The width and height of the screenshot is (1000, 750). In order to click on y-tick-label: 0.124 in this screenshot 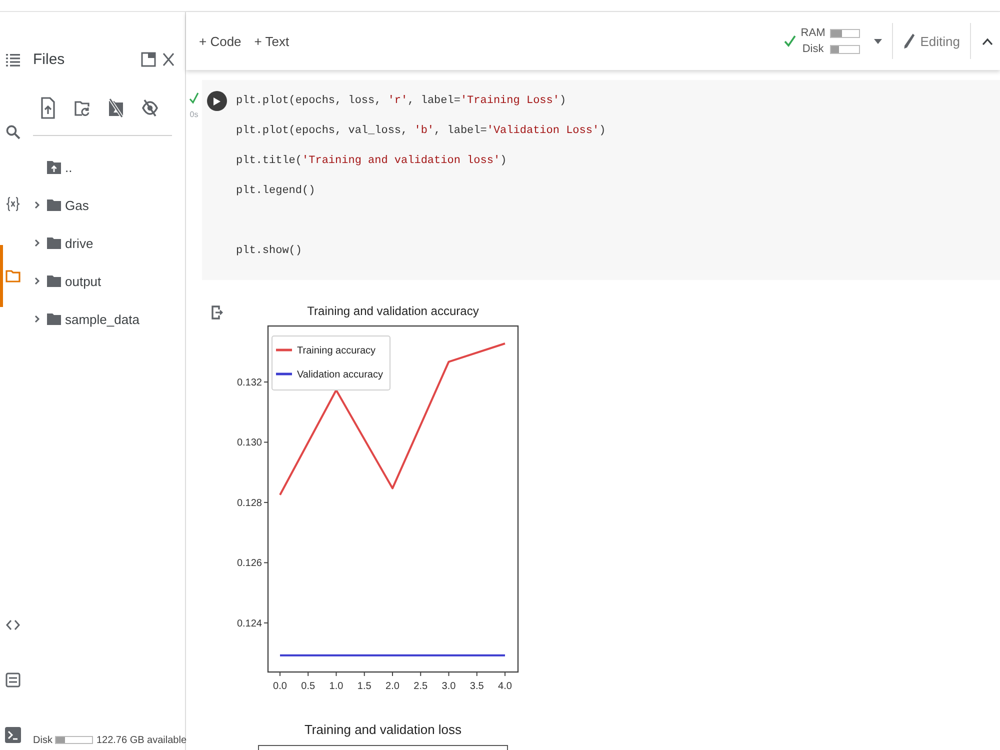, I will do `click(249, 624)`.